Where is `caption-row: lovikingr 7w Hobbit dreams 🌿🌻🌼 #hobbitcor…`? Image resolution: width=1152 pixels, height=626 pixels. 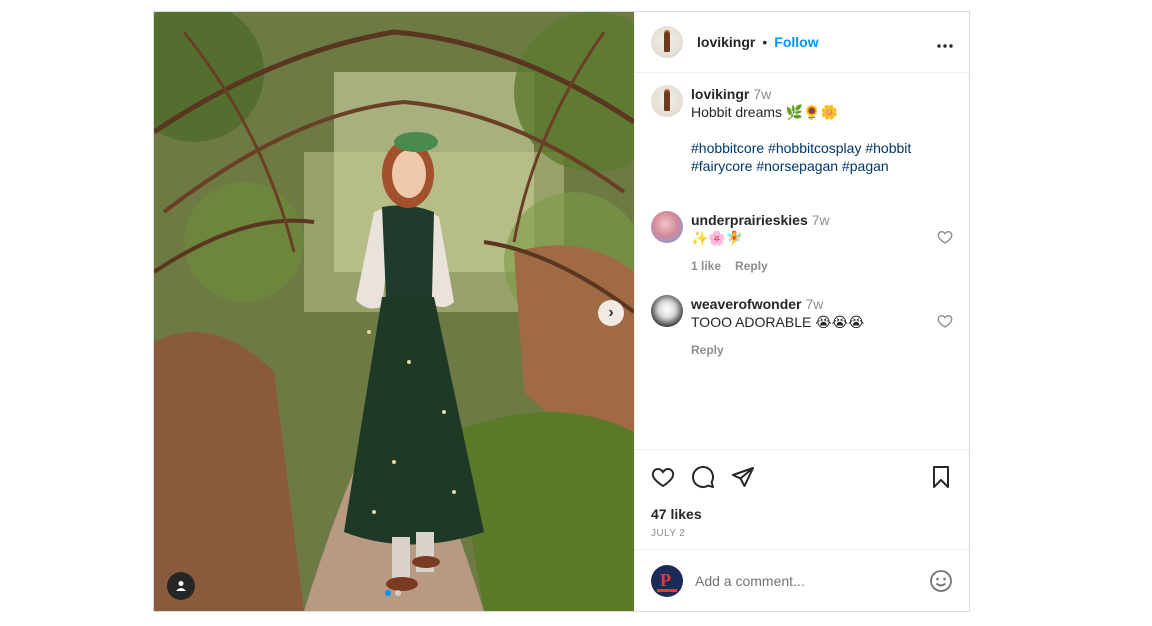
caption-row: lovikingr 7w Hobbit dreams 🌿🌻🌼 #hobbitcor… is located at coordinates (802, 130).